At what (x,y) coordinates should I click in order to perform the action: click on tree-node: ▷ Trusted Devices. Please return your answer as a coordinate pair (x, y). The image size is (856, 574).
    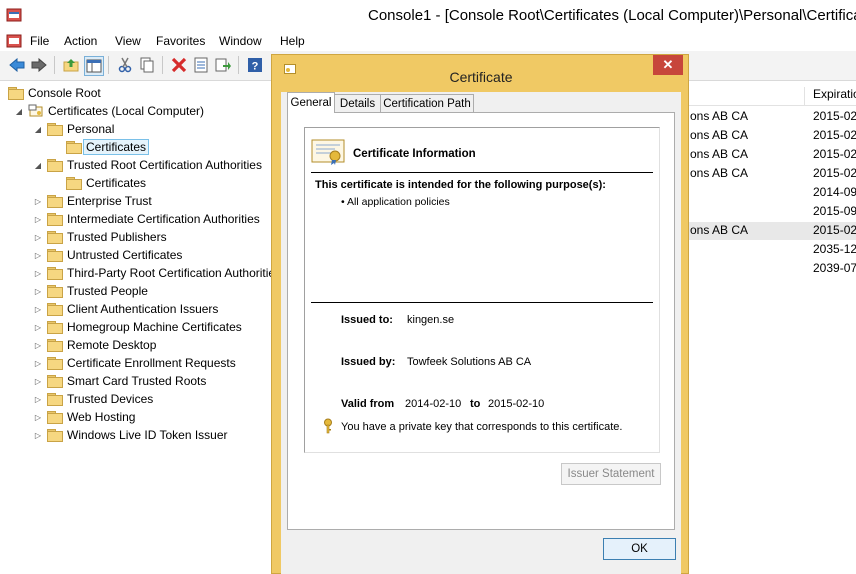
    Looking at the image, I should click on (93, 399).